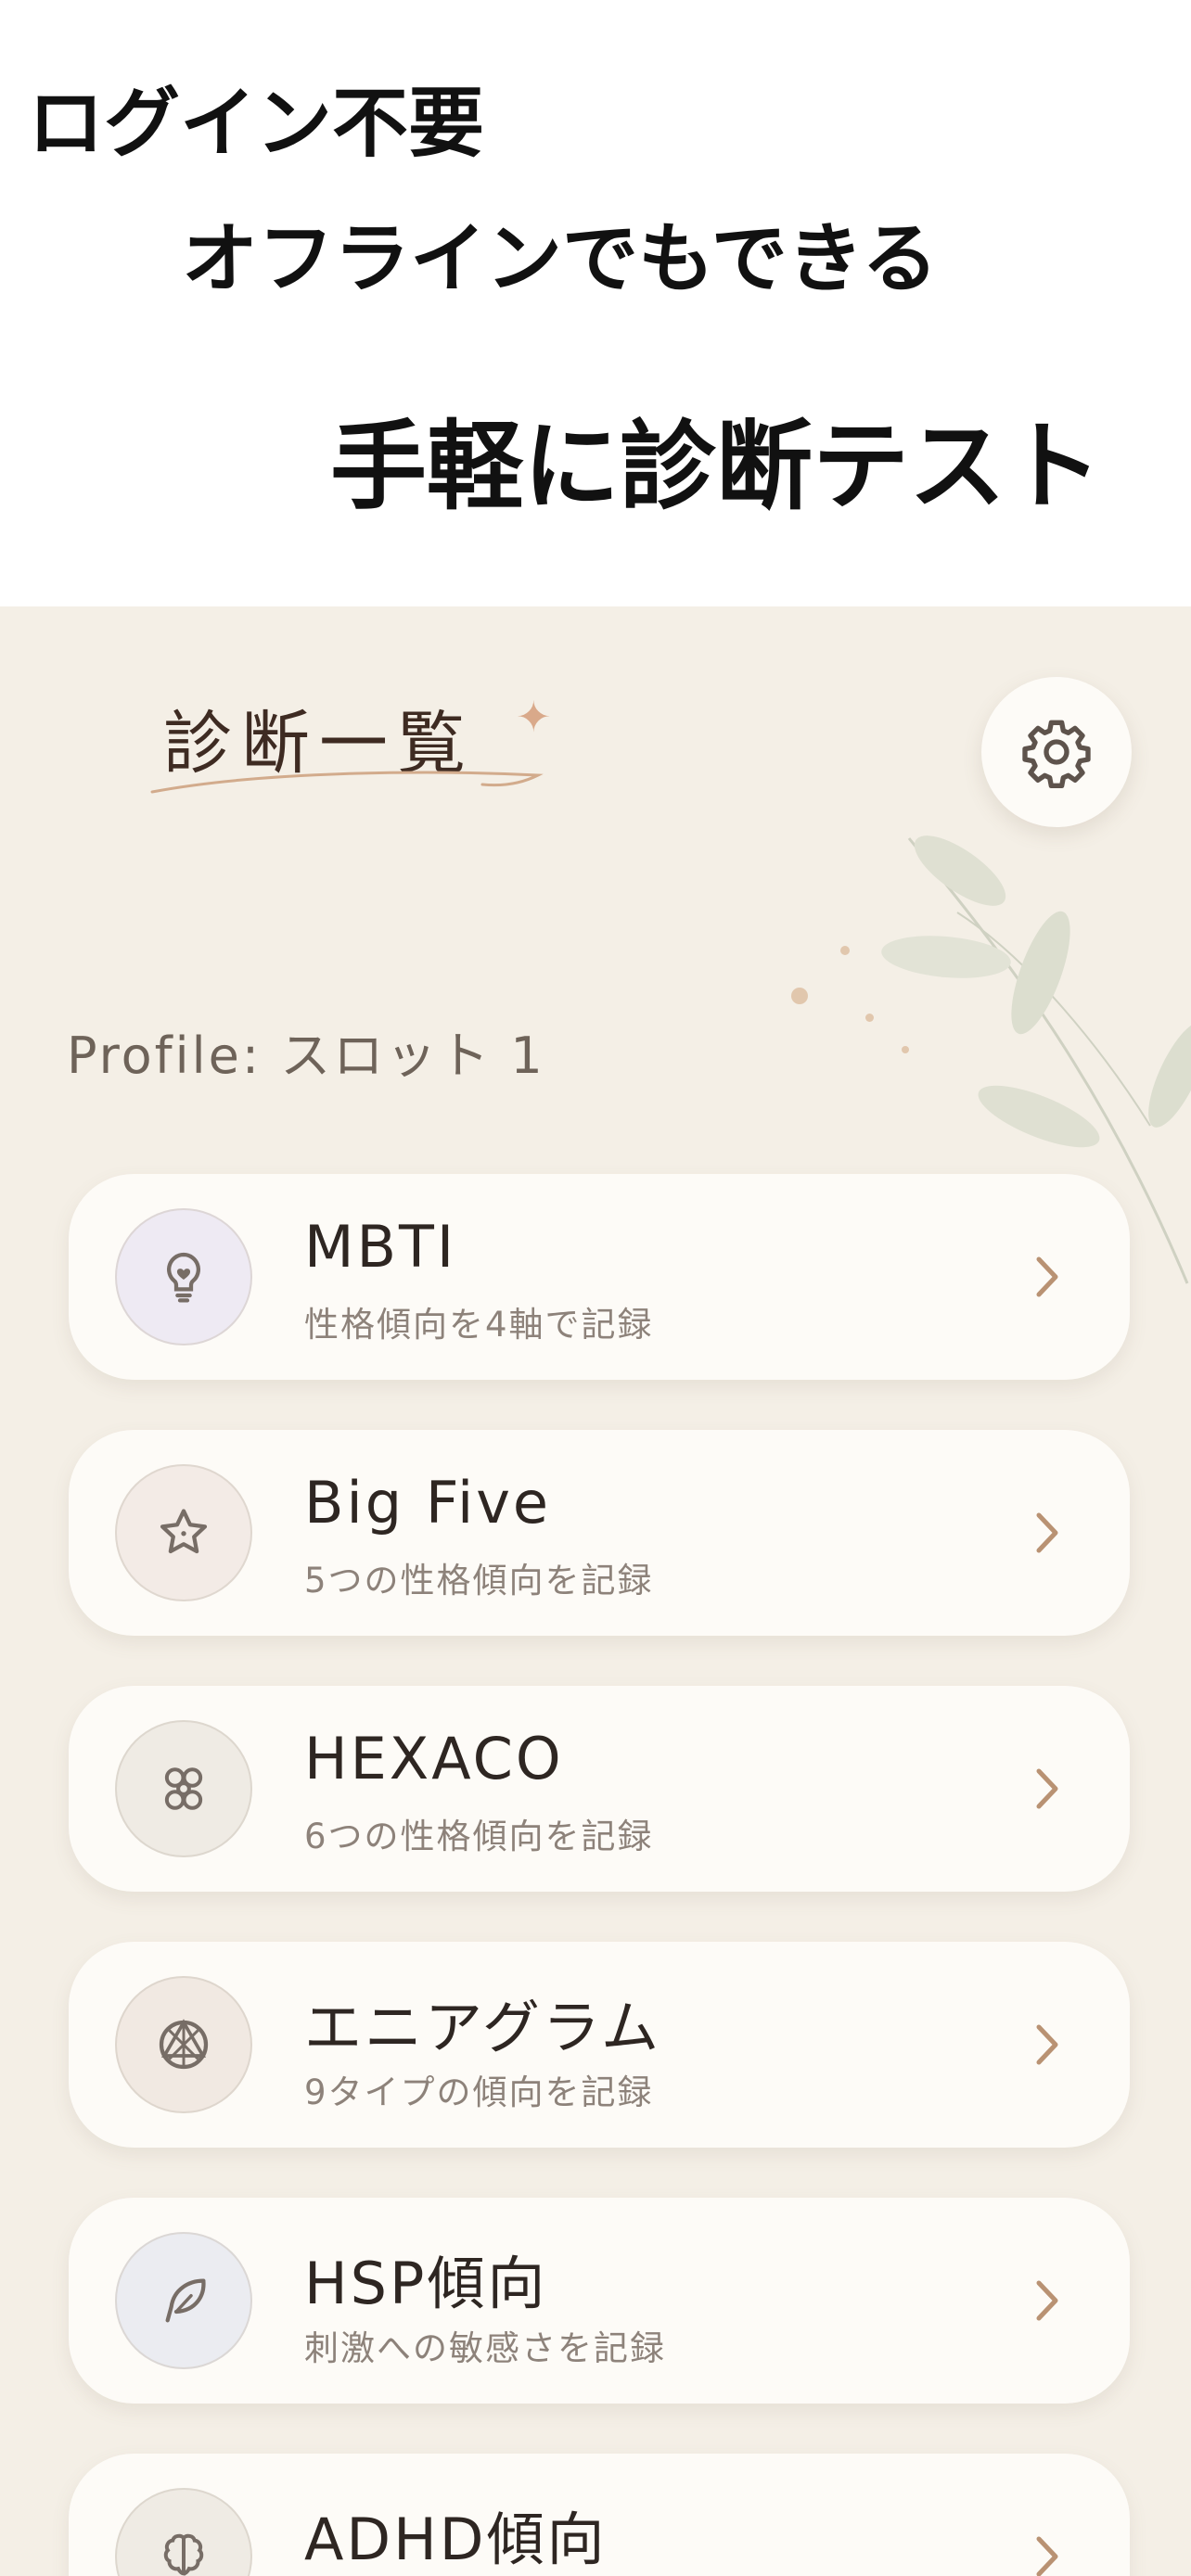 This screenshot has height=2576, width=1191. What do you see at coordinates (306, 1056) in the screenshot?
I see `profile-slot-label: Profile: スロット 1` at bounding box center [306, 1056].